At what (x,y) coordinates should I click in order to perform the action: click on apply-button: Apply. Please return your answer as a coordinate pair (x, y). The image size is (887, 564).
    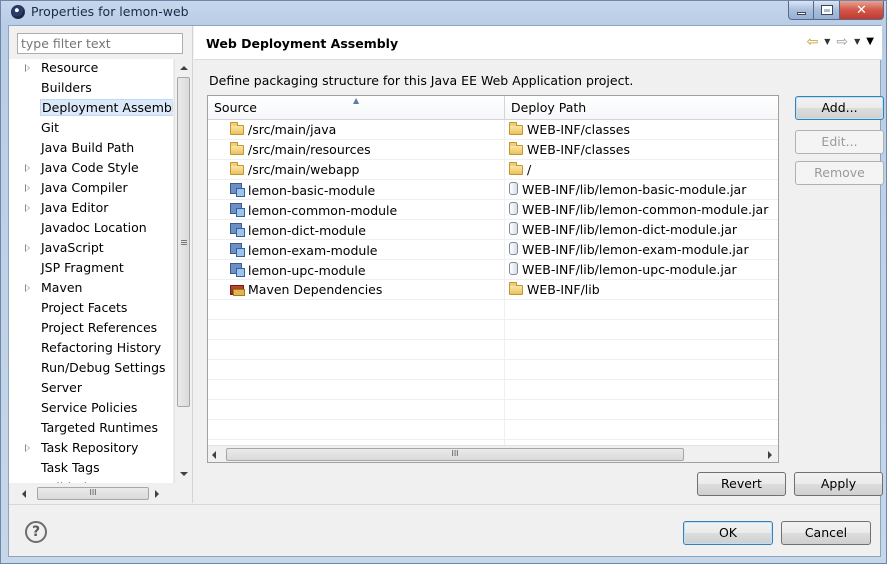
    Looking at the image, I should click on (838, 484).